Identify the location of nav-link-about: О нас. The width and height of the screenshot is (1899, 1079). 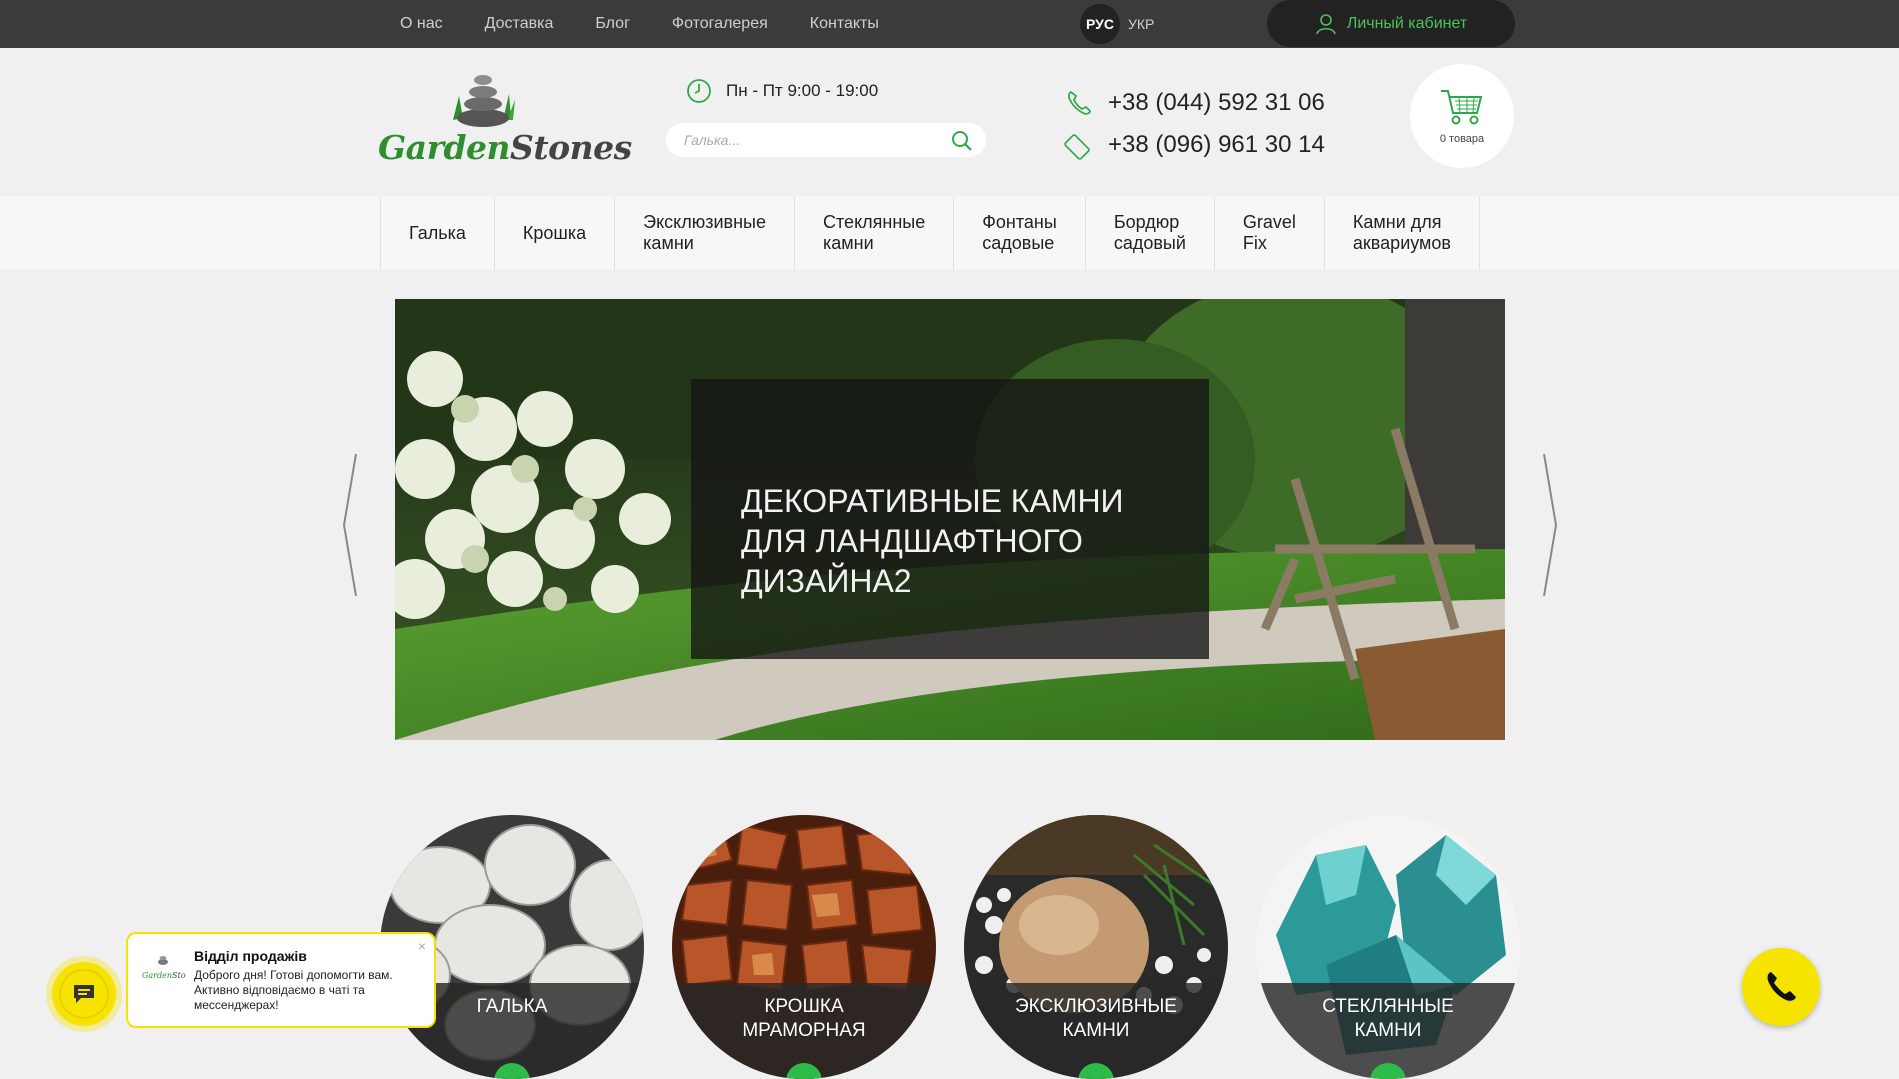
(421, 24).